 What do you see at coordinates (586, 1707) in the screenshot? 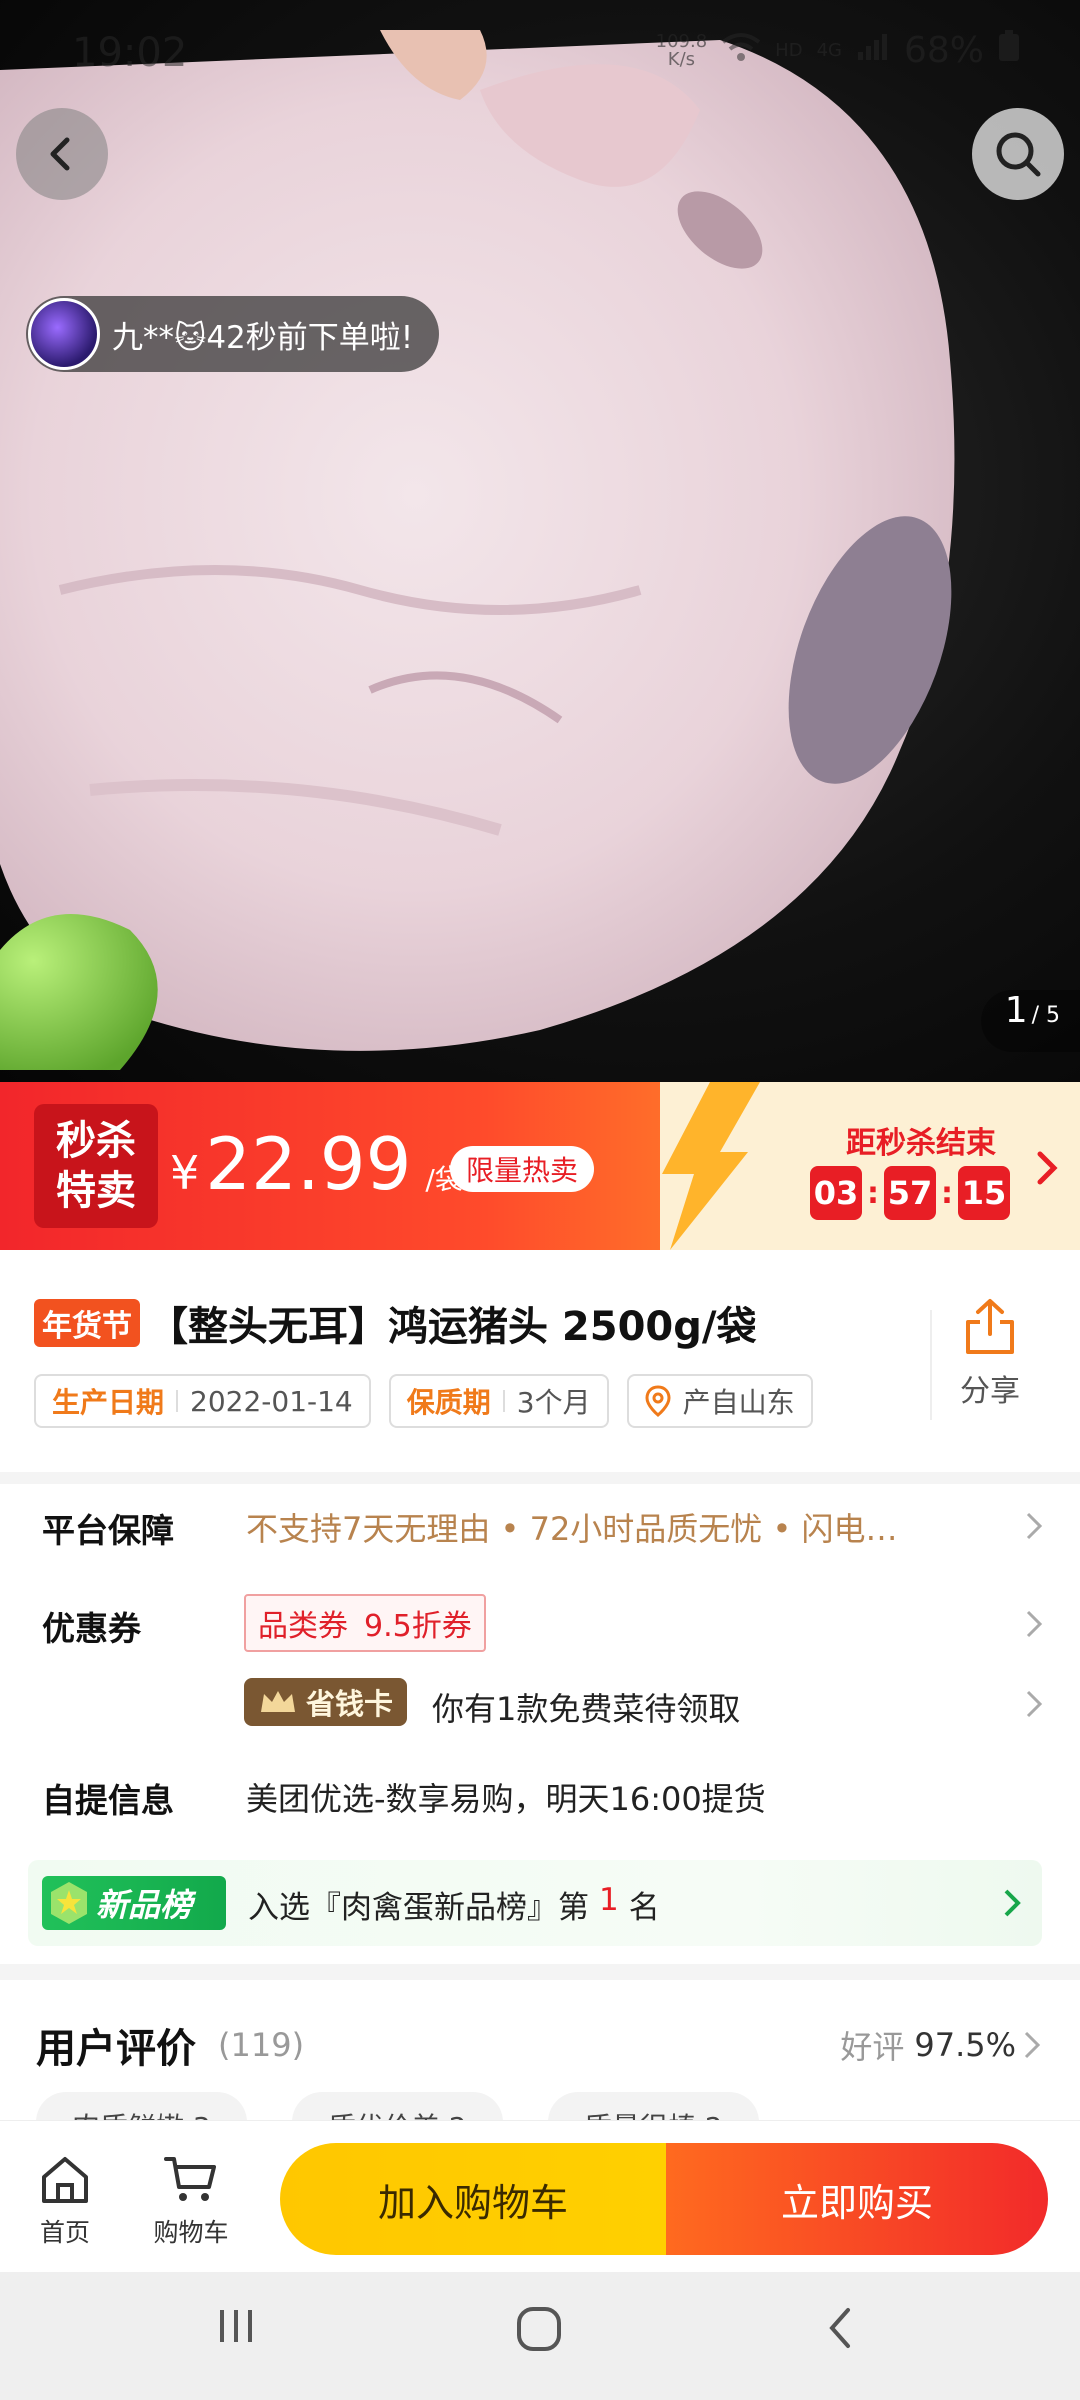
I see `saver-card-text: 你有1款免费菜待领取` at bounding box center [586, 1707].